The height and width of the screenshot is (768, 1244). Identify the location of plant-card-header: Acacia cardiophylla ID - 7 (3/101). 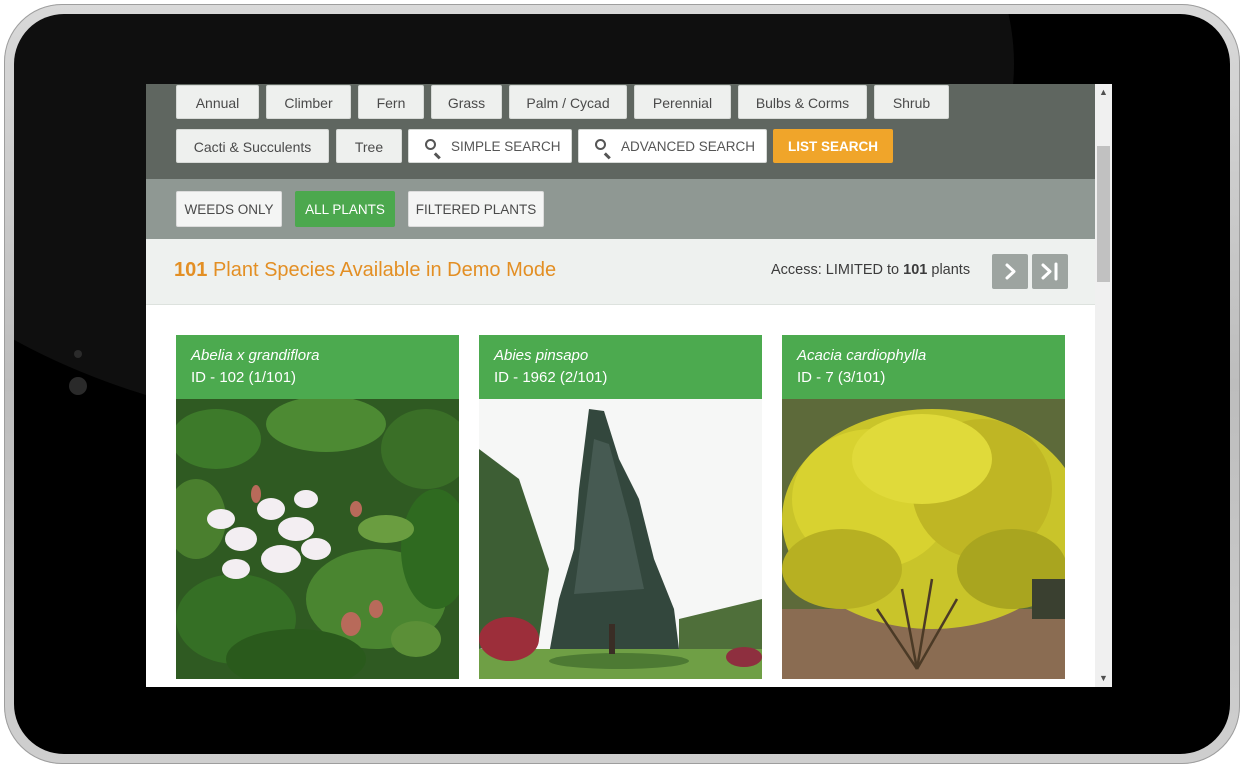
(923, 367).